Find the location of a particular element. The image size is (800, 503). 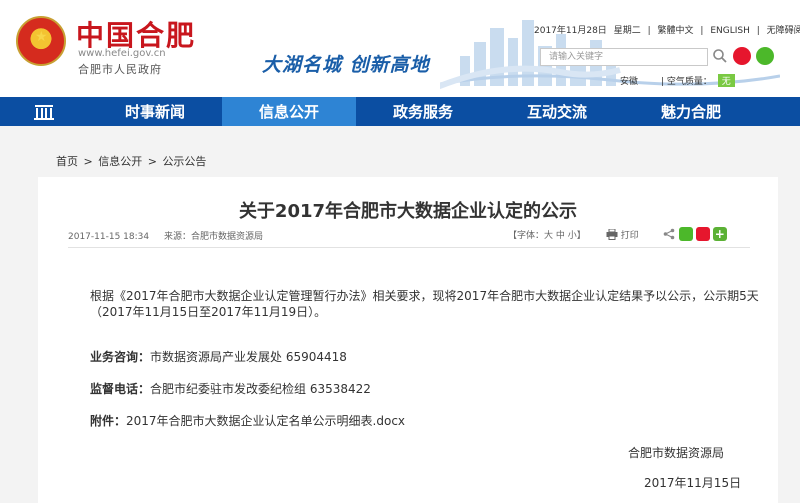

weather-widget: 安徽 | 空气质量： 无 is located at coordinates (677, 80).